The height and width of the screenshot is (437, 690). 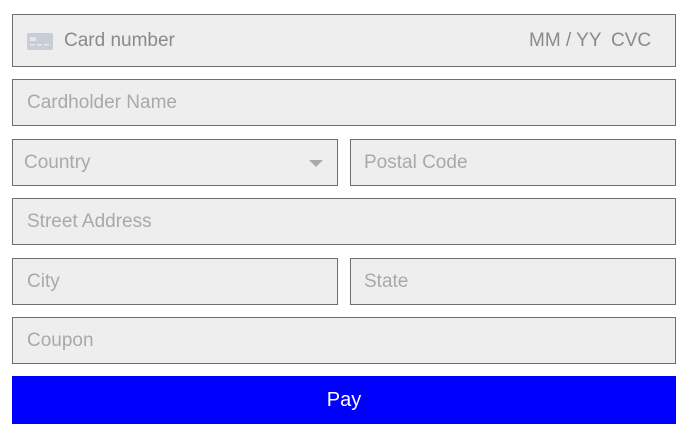 I want to click on cardholder-name-field: Cardholder Name, so click(x=344, y=102).